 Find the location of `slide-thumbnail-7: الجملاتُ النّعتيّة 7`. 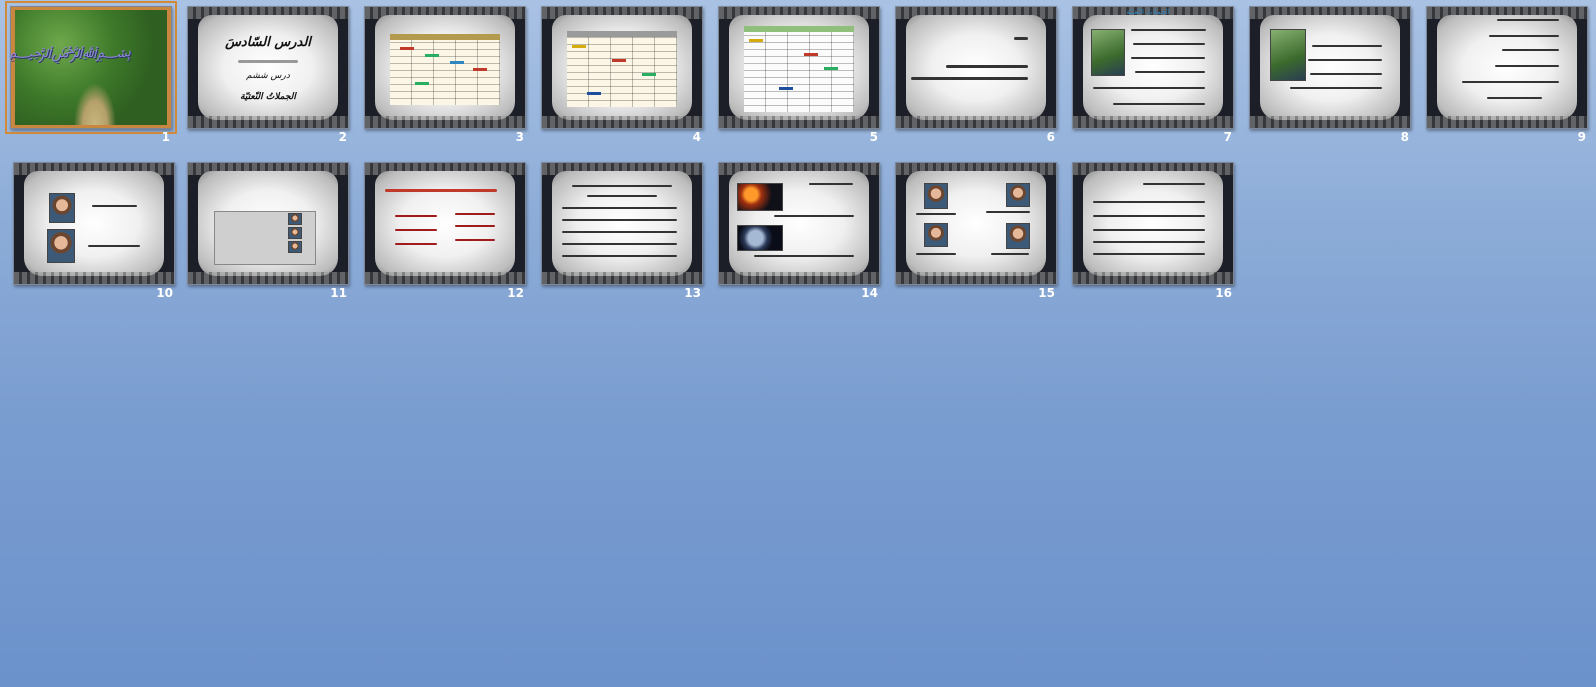

slide-thumbnail-7: الجملاتُ النّعتيّة 7 is located at coordinates (1153, 76).